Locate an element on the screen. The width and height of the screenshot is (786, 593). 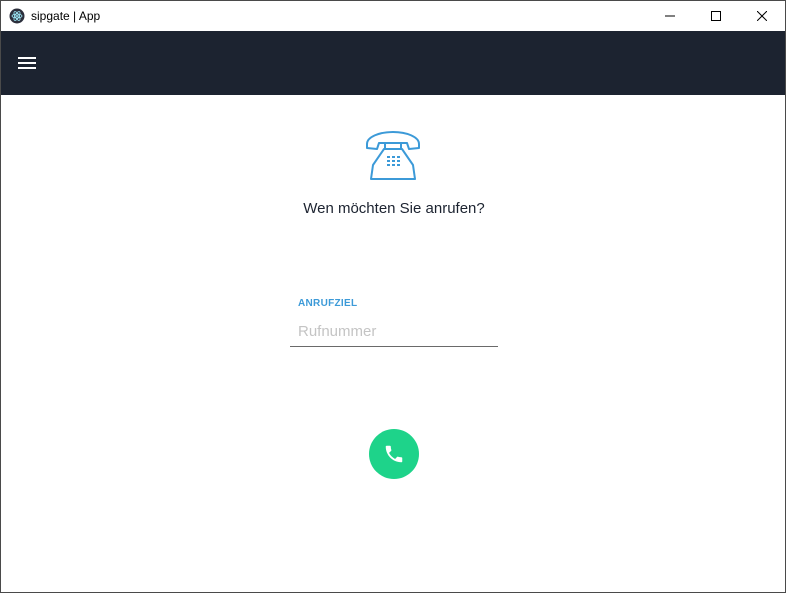
close-button is located at coordinates (762, 16).